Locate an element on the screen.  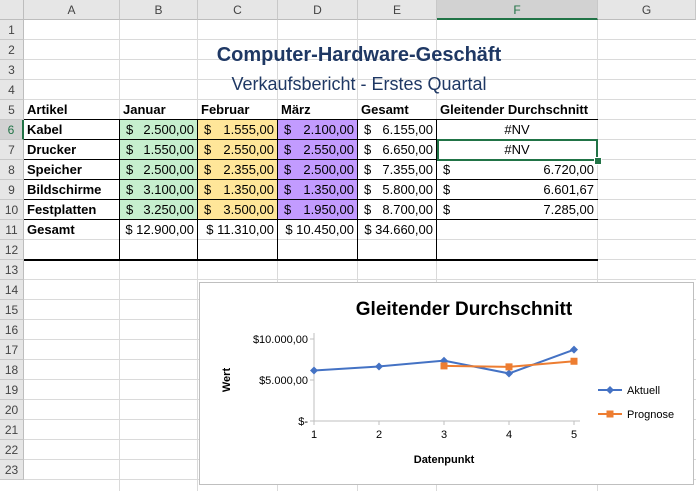
row-header-9: 9 is located at coordinates (12, 190).